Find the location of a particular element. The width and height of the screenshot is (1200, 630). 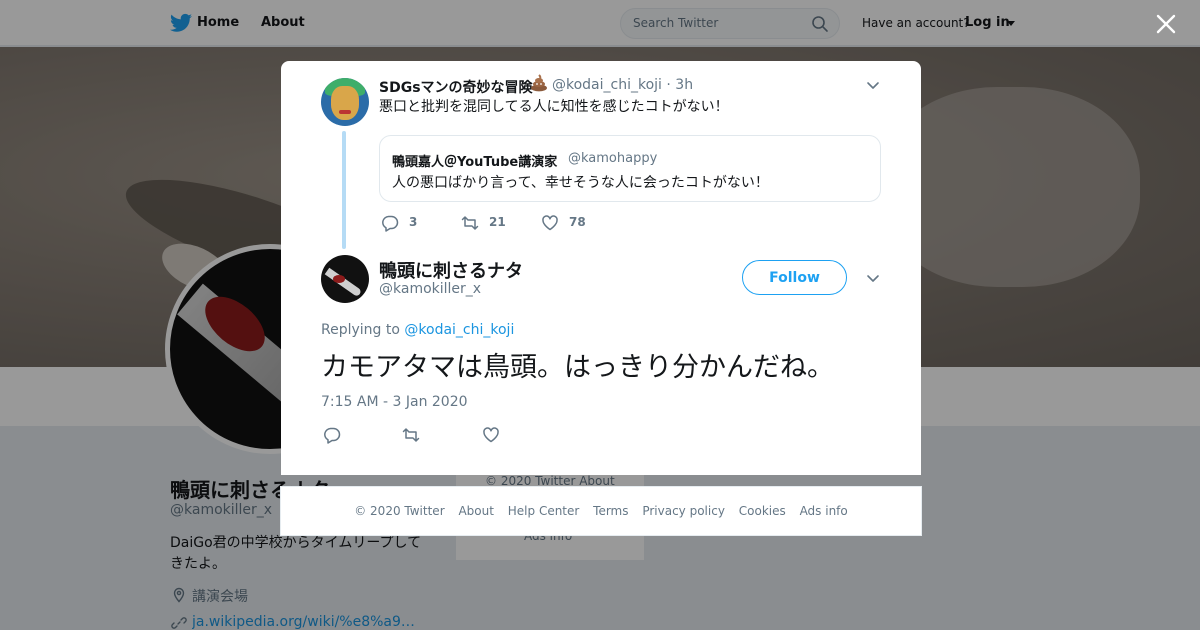

parent-tweet-handle-time: @kodai_chi_koji · 3h is located at coordinates (622, 85).